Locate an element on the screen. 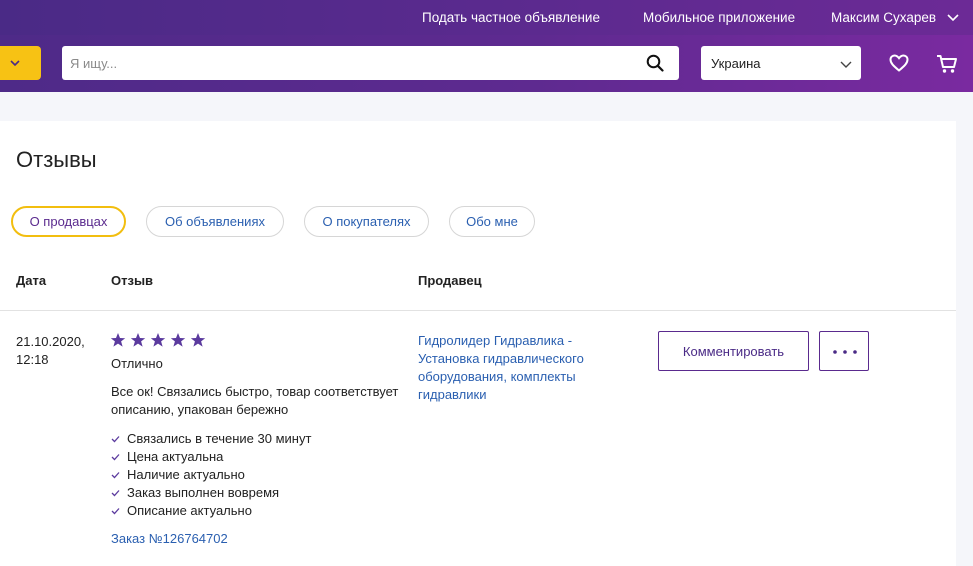  rating-label: Отлично is located at coordinates (137, 363).